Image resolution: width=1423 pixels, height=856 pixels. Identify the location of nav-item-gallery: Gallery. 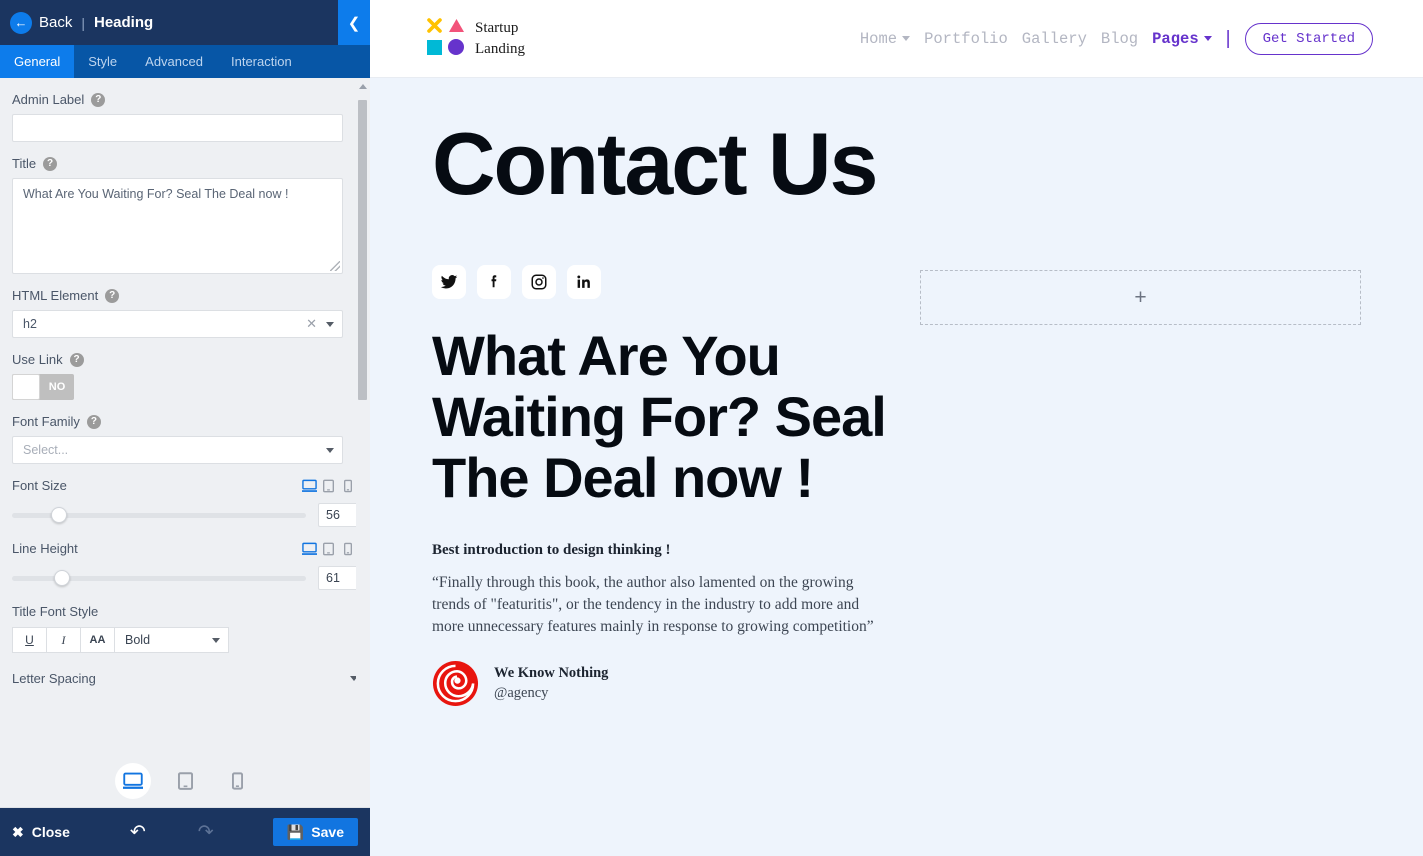
(1054, 39).